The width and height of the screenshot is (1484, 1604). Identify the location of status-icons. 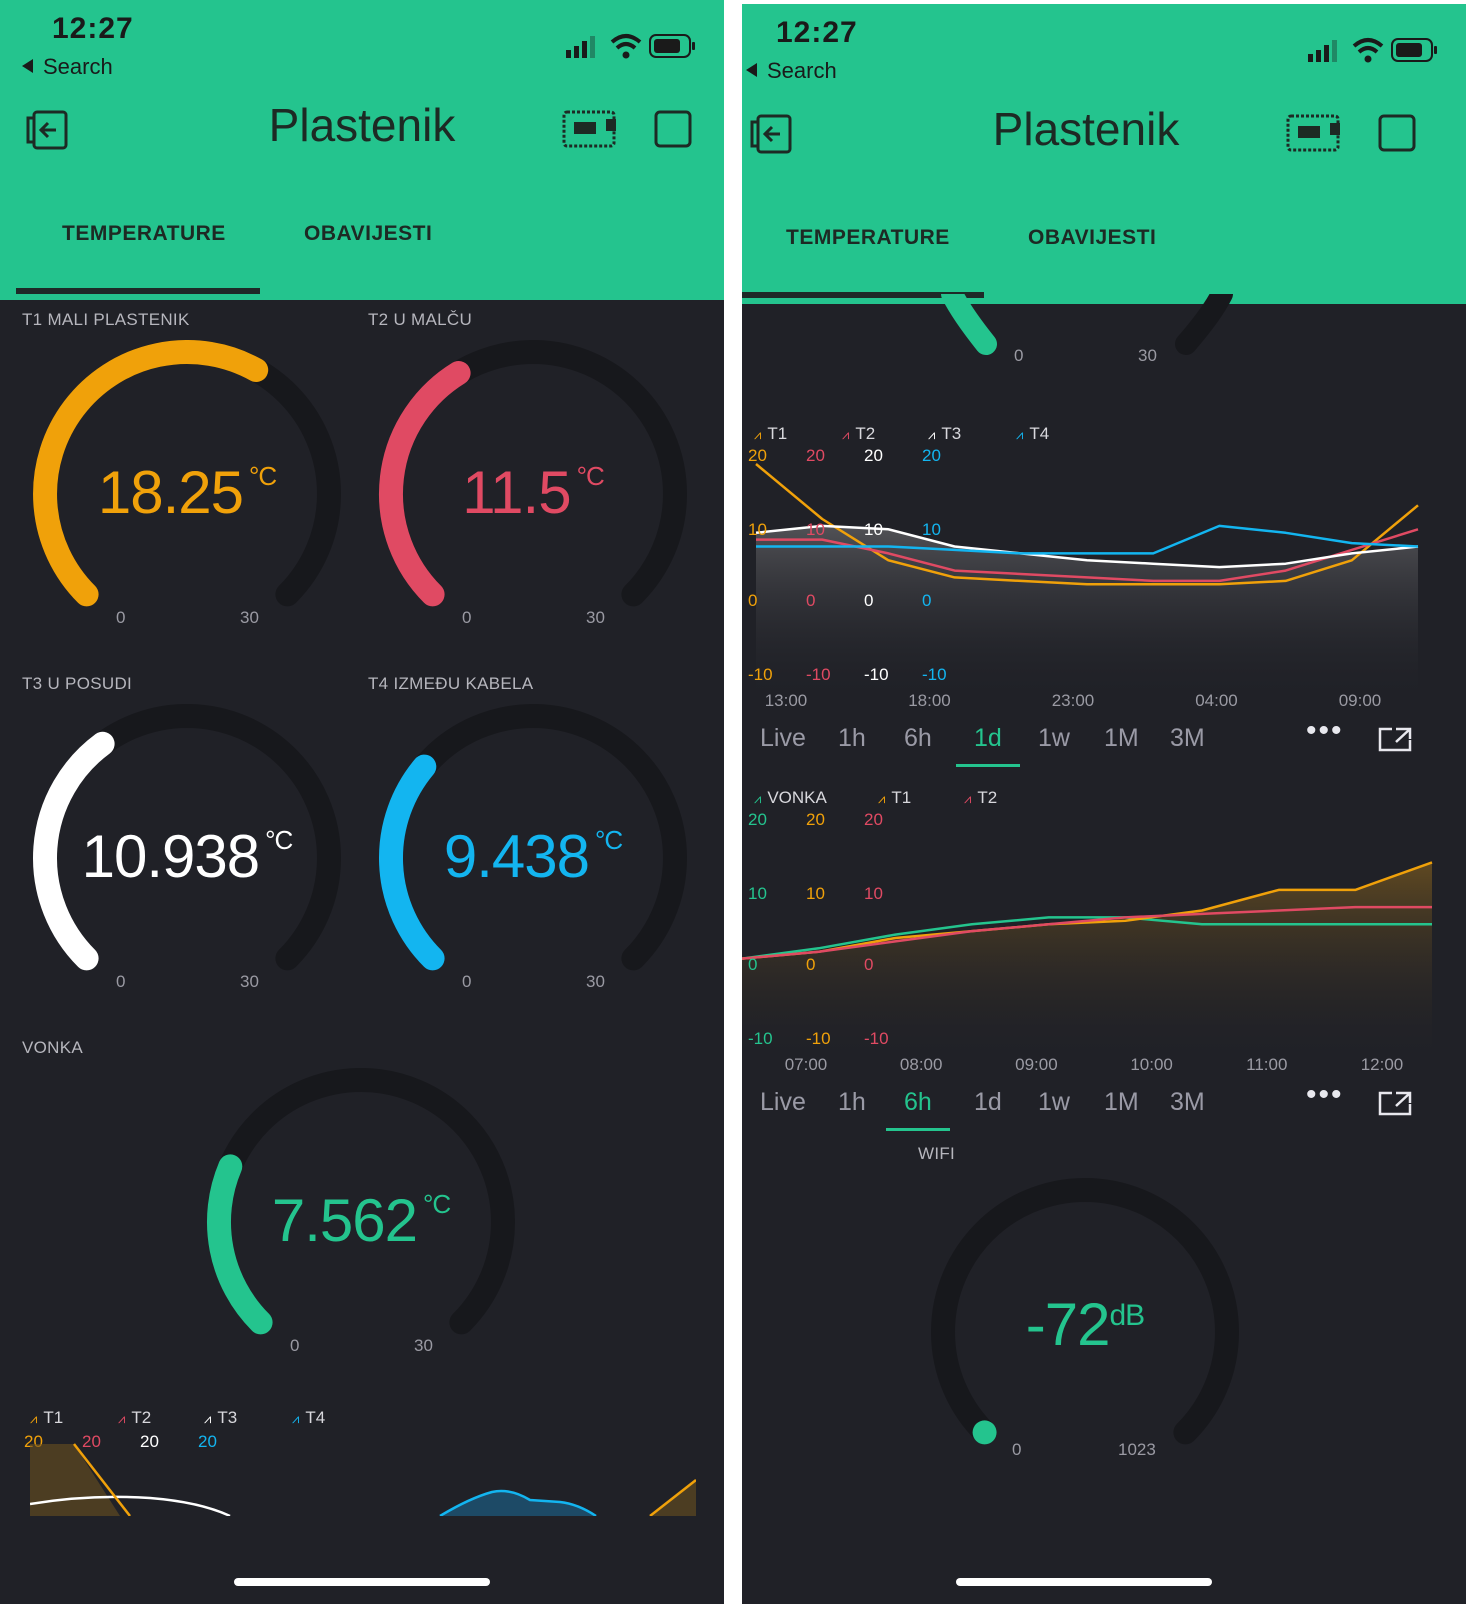
(630, 46).